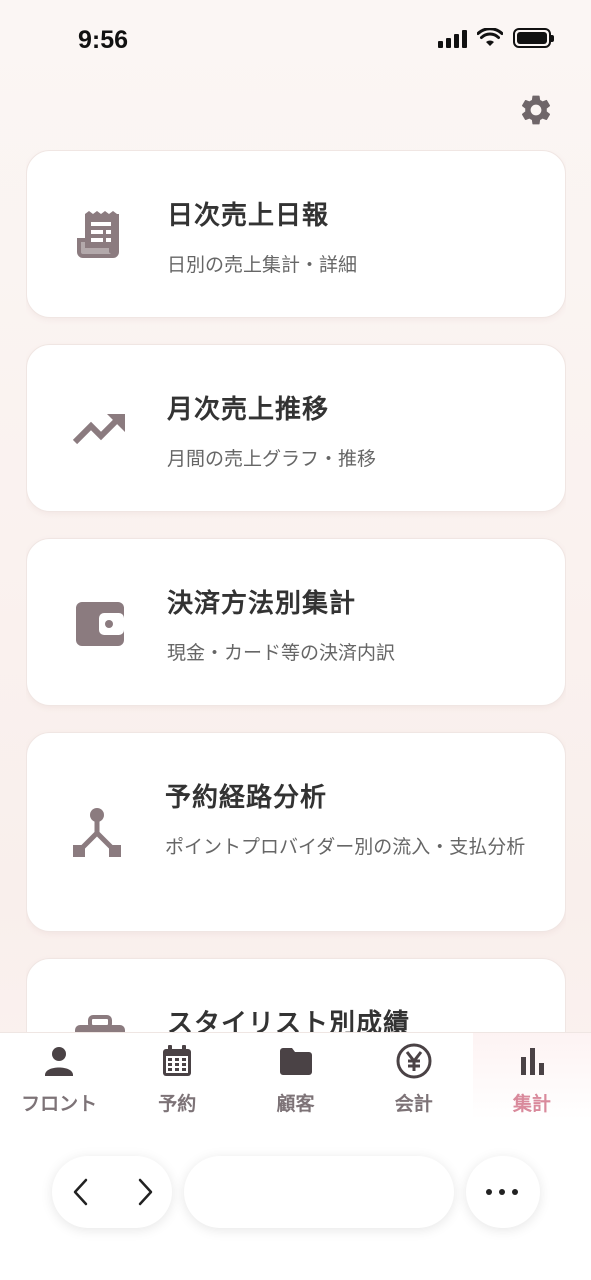 The width and height of the screenshot is (591, 1280). Describe the element at coordinates (100, 624) in the screenshot. I see `wallet-icon` at that location.